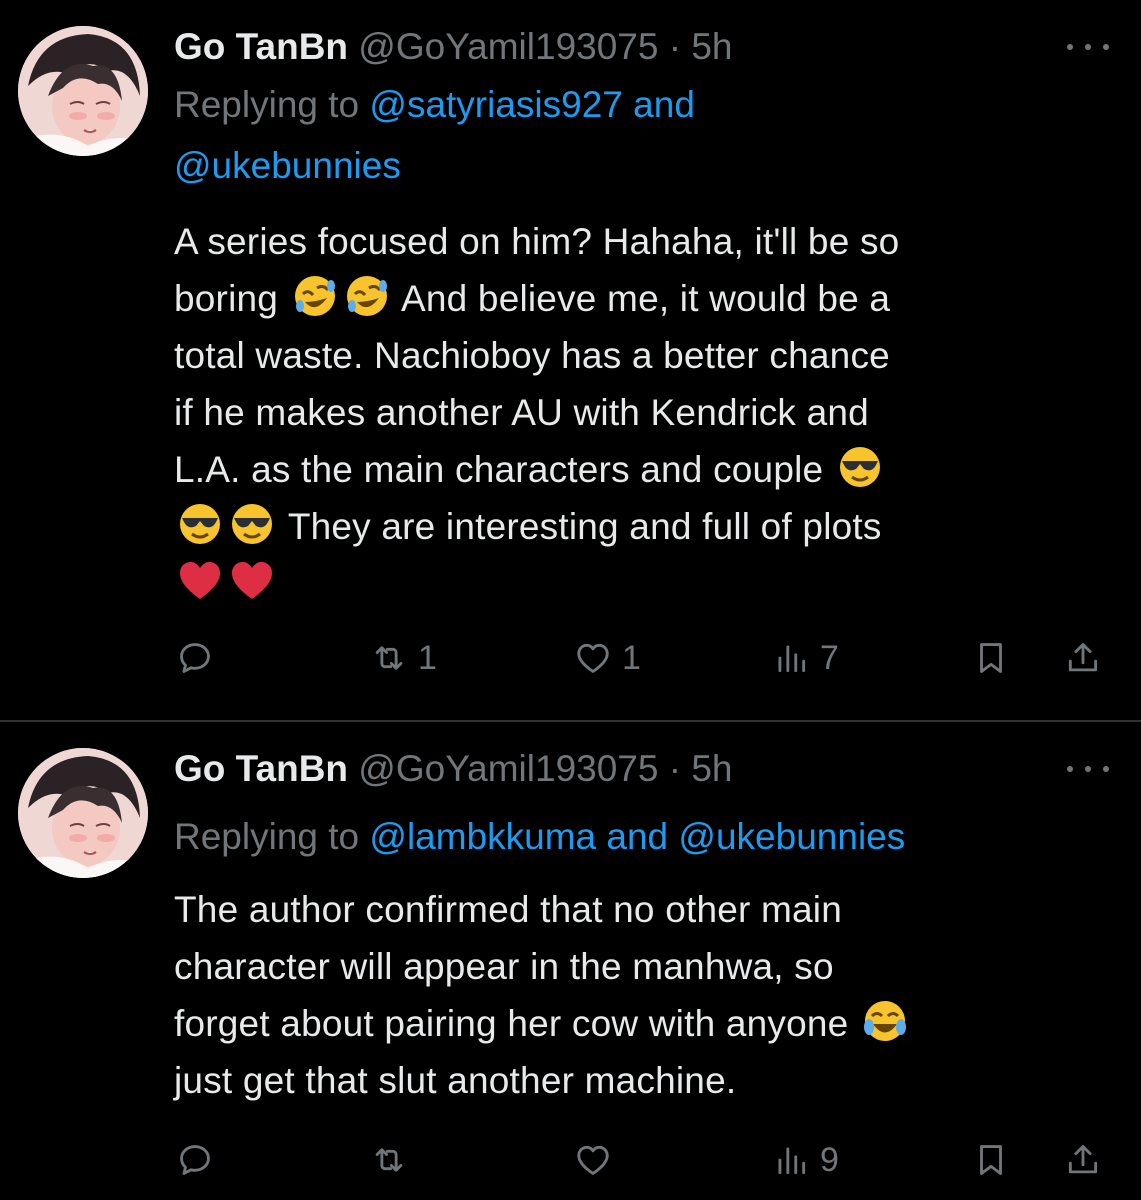 This screenshot has width=1141, height=1200. What do you see at coordinates (637, 836) in the screenshot?
I see `reply-mentions: @lambkkuma and @ukebunnies` at bounding box center [637, 836].